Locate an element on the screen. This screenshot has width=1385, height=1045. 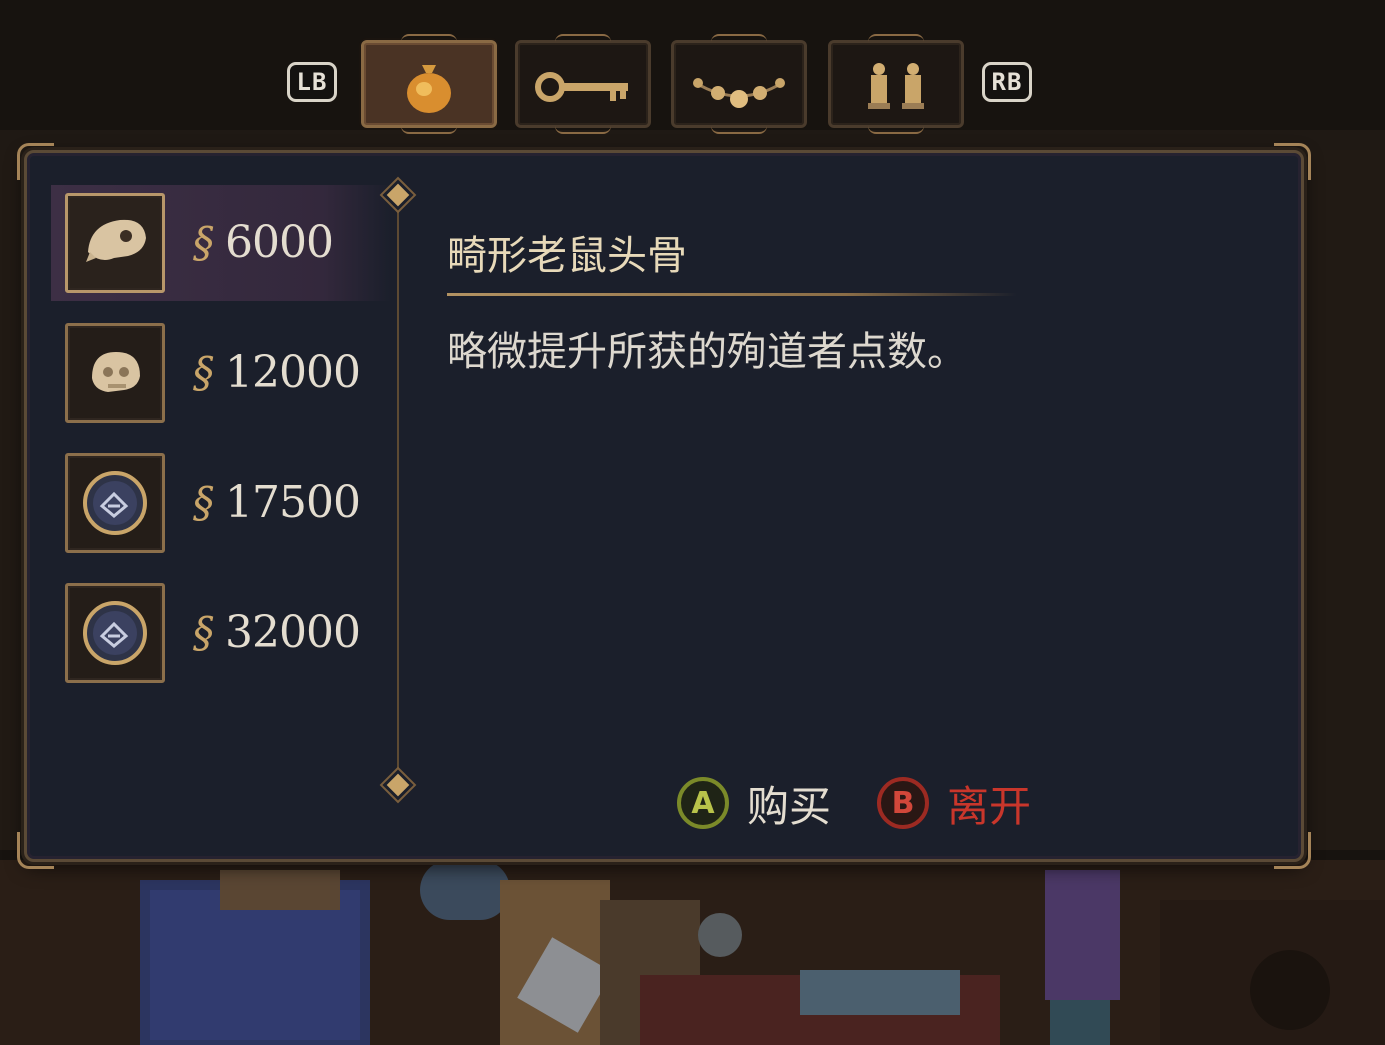
list-divider is located at coordinates (398, 493).